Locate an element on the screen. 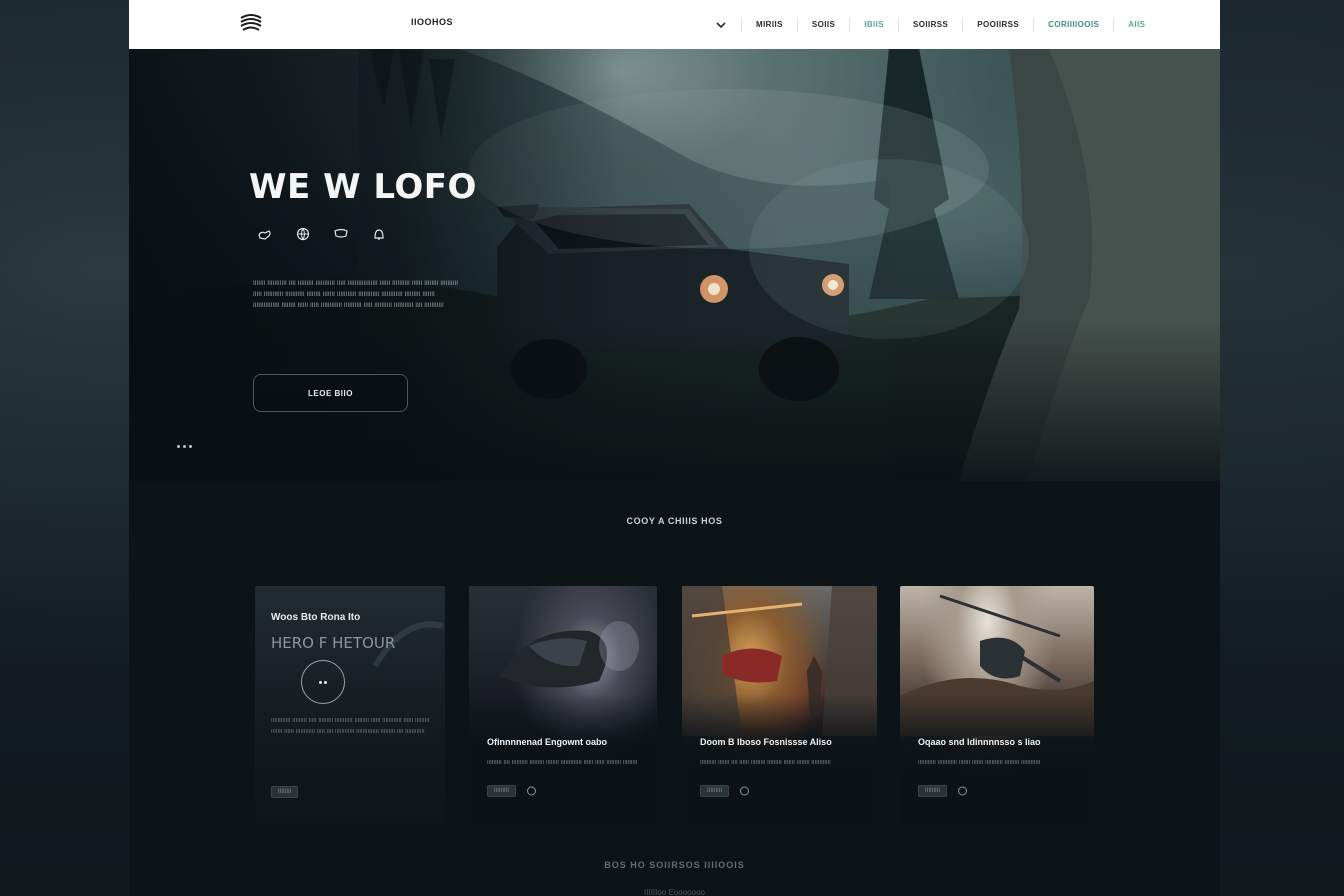 This screenshot has width=1344, height=896. nav-link-1: MIRIIS is located at coordinates (769, 24).